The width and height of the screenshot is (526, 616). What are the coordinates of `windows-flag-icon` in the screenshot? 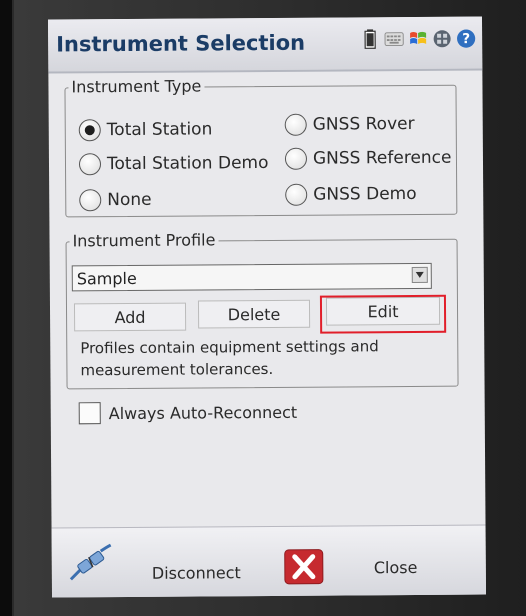 It's located at (418, 39).